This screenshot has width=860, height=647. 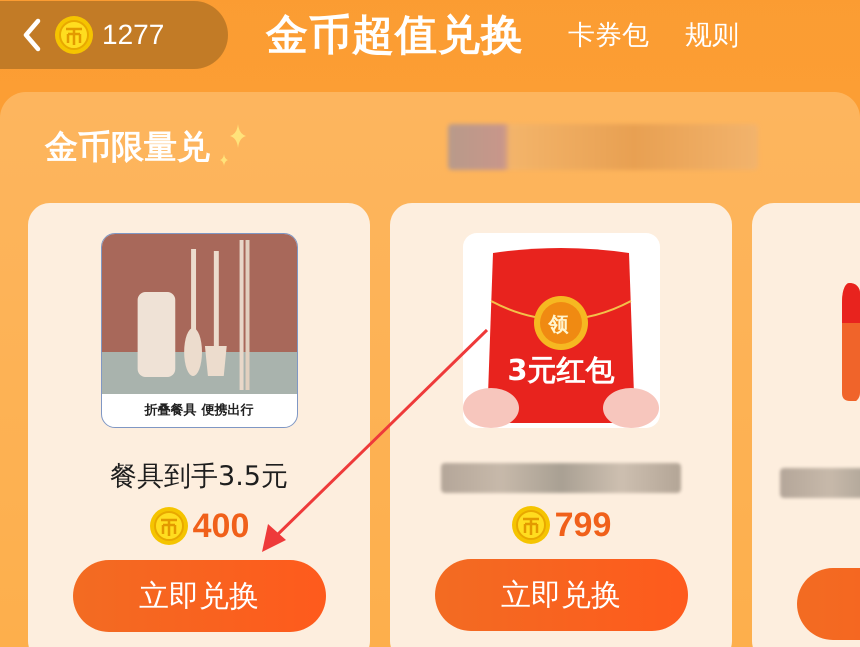 I want to click on coin-price: 400, so click(x=221, y=526).